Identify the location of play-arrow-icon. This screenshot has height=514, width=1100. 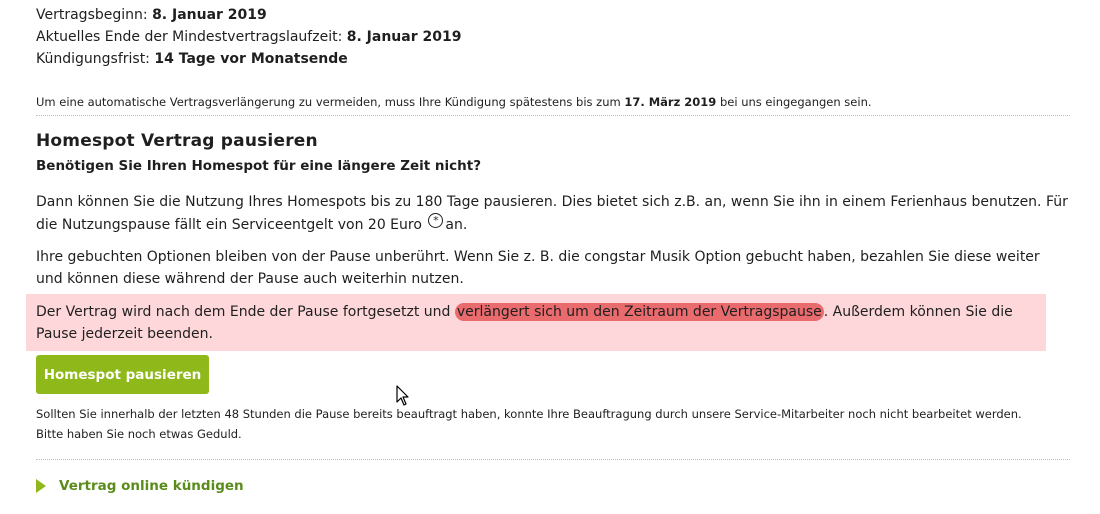
(41, 486).